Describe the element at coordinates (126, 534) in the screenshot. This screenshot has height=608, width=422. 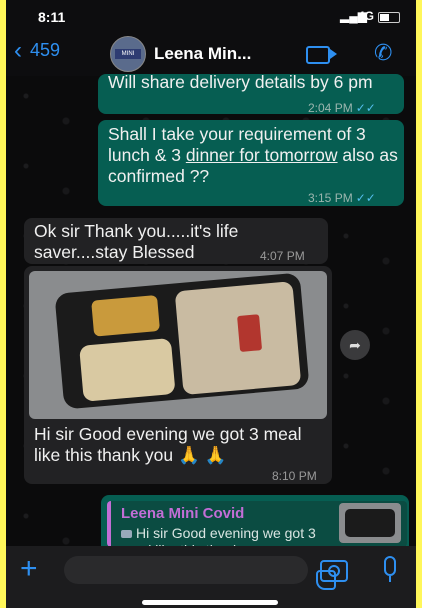
I see `photo-icon` at that location.